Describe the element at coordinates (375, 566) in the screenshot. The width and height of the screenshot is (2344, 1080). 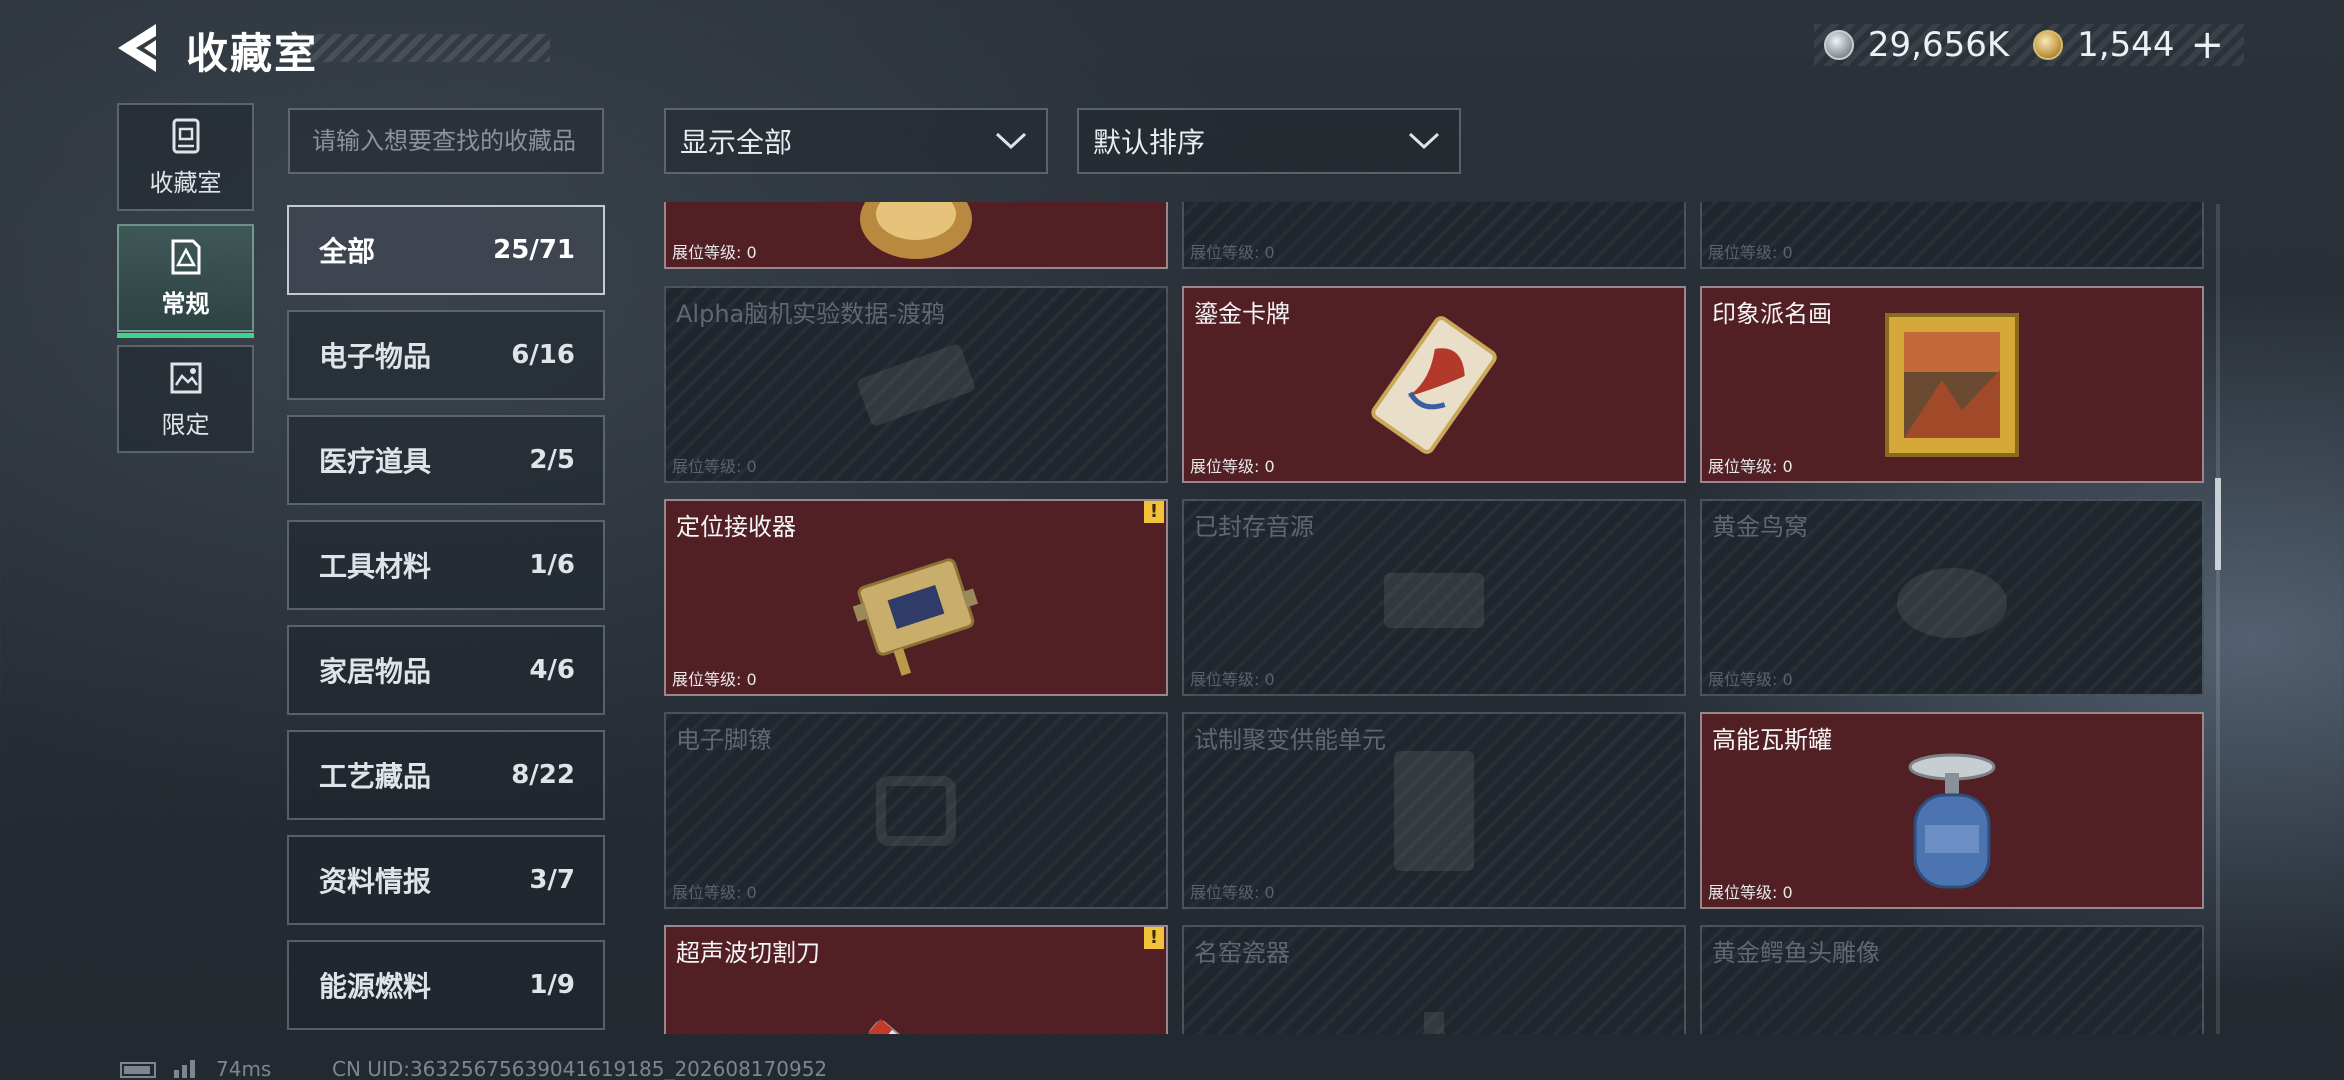
I see `category-name: 工具材料` at that location.